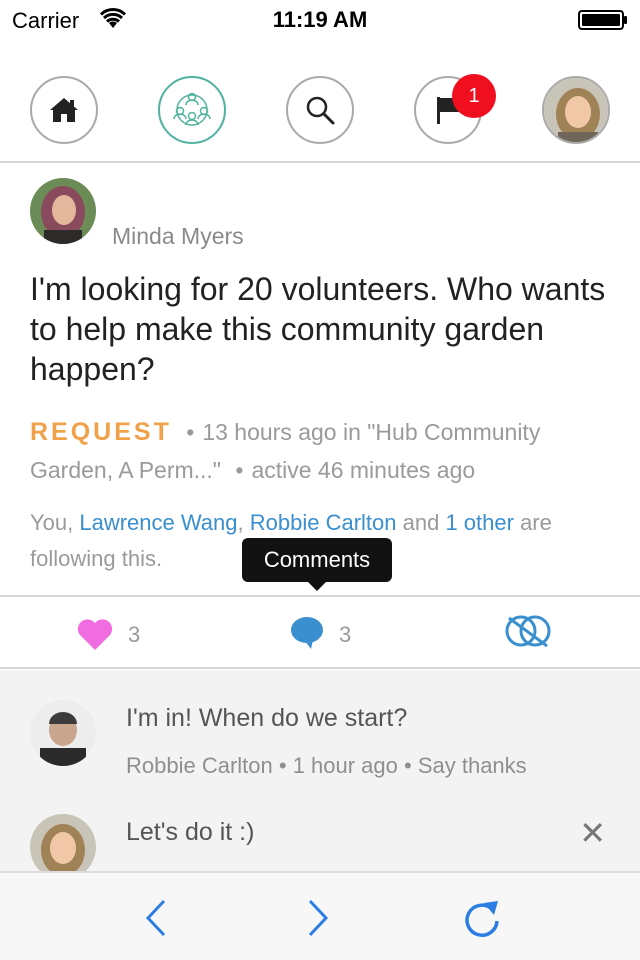 Image resolution: width=640 pixels, height=960 pixels. Describe the element at coordinates (317, 586) in the screenshot. I see `tooltip-arrow` at that location.